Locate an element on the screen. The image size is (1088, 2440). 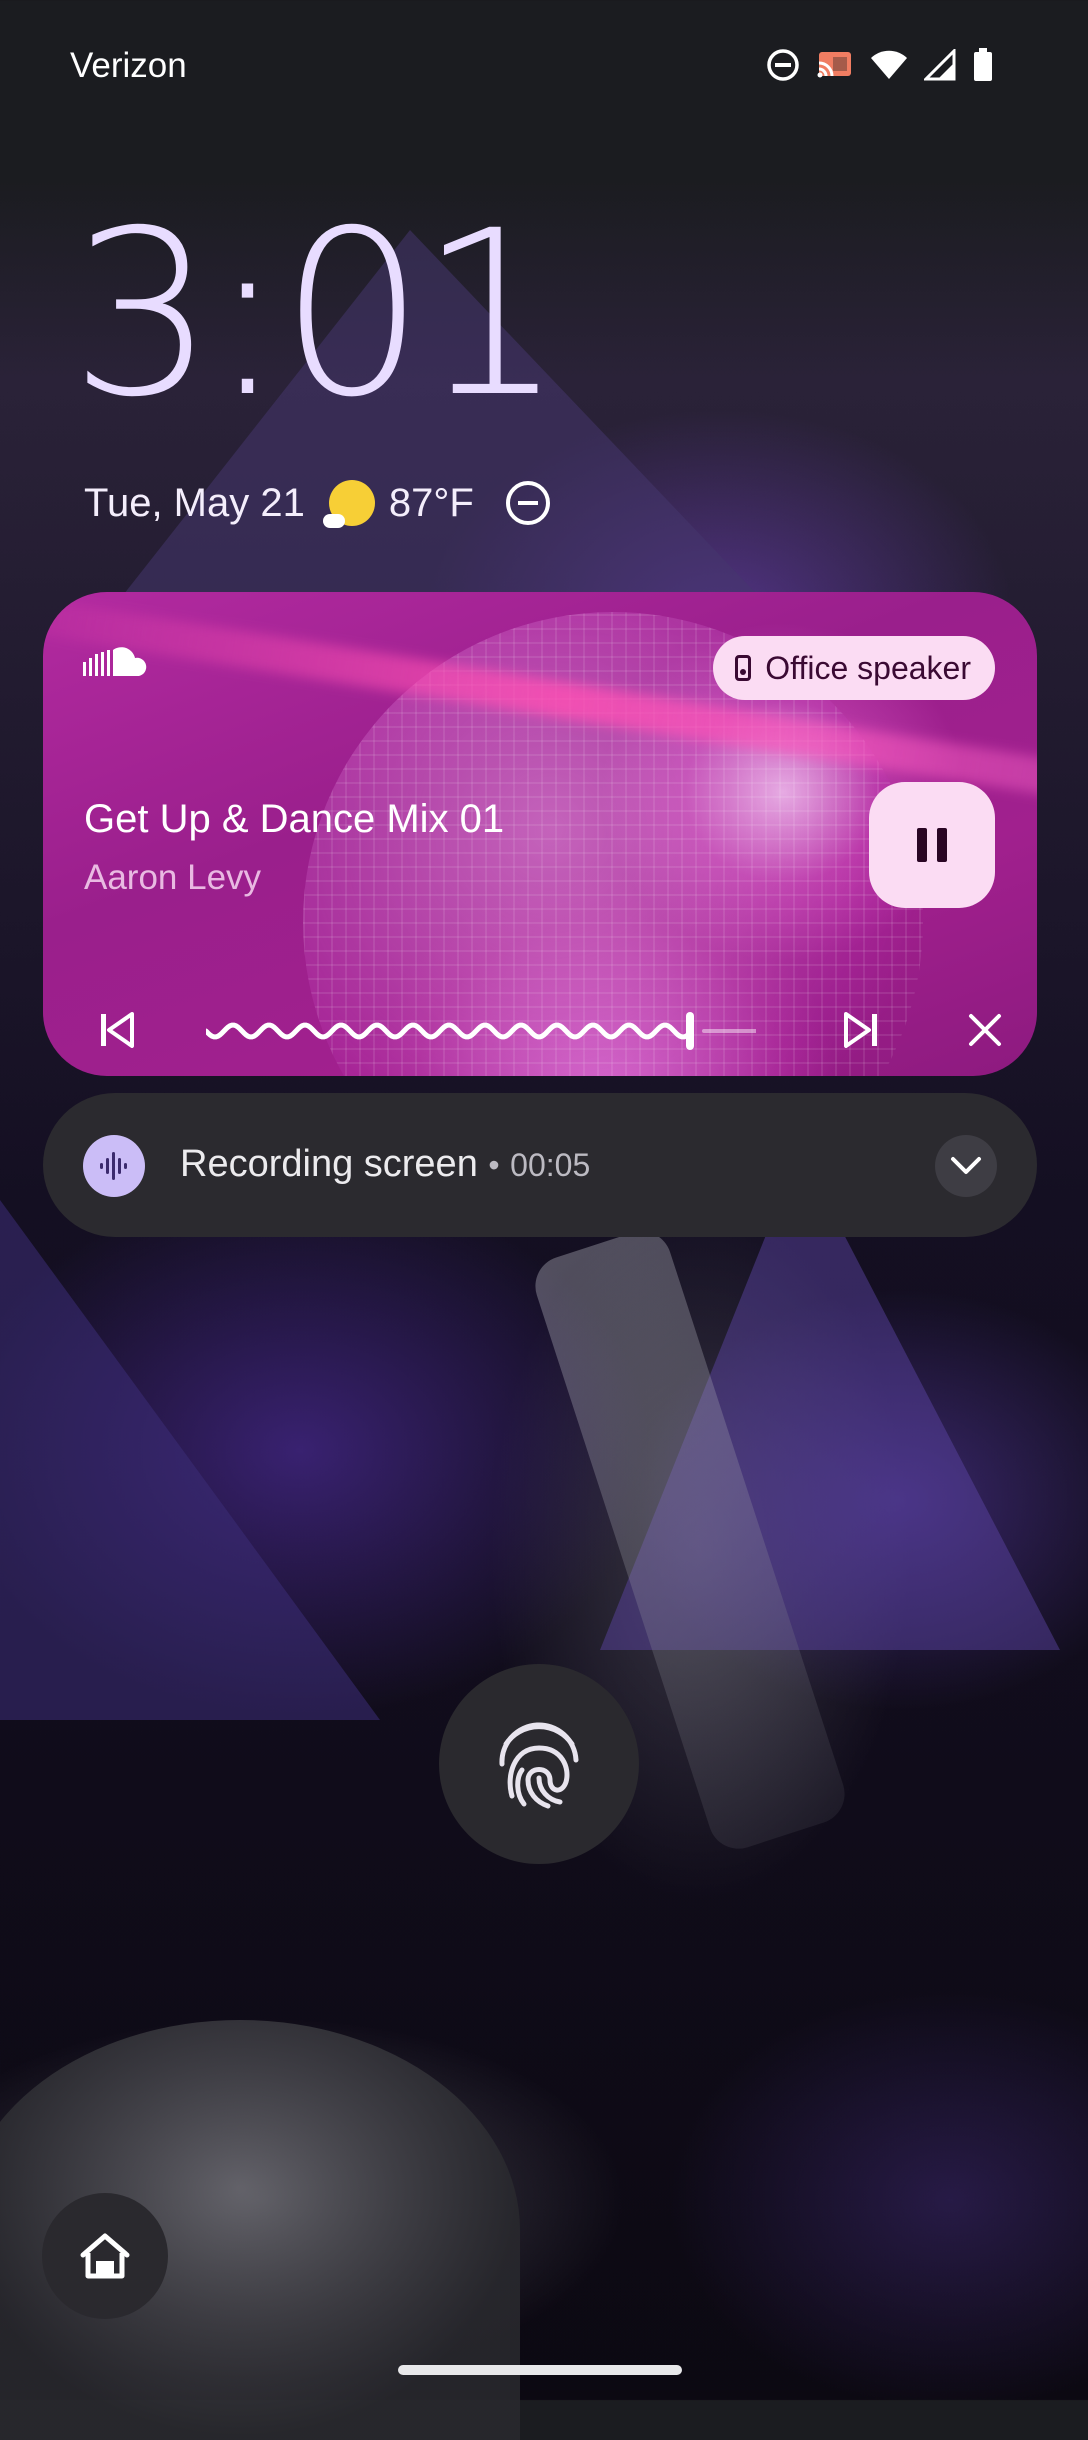
date-weather-row: Tue, May 21 87°F is located at coordinates (317, 504).